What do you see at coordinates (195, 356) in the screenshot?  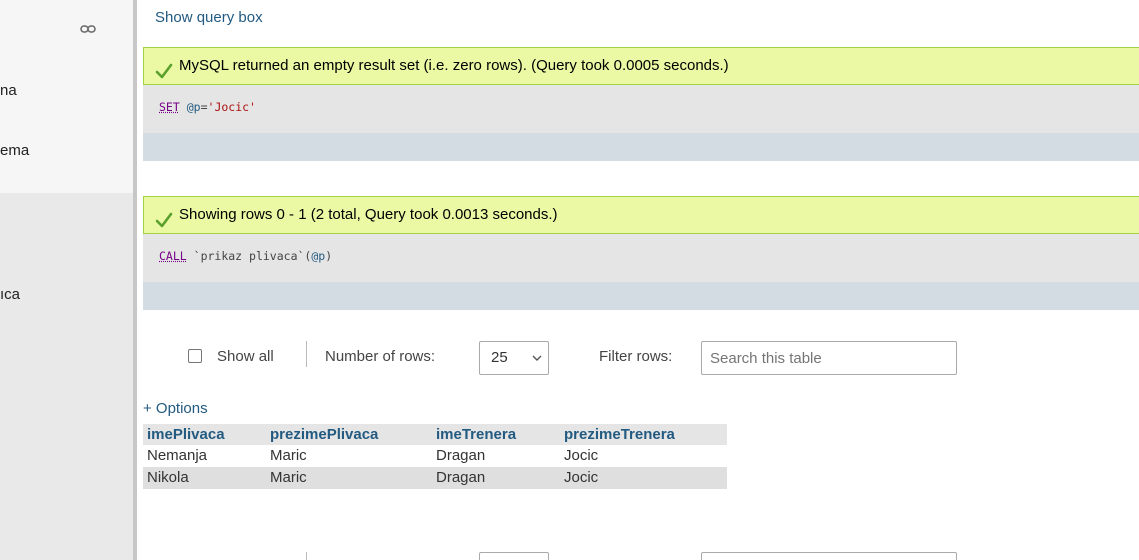 I see `show-all-checkbox` at bounding box center [195, 356].